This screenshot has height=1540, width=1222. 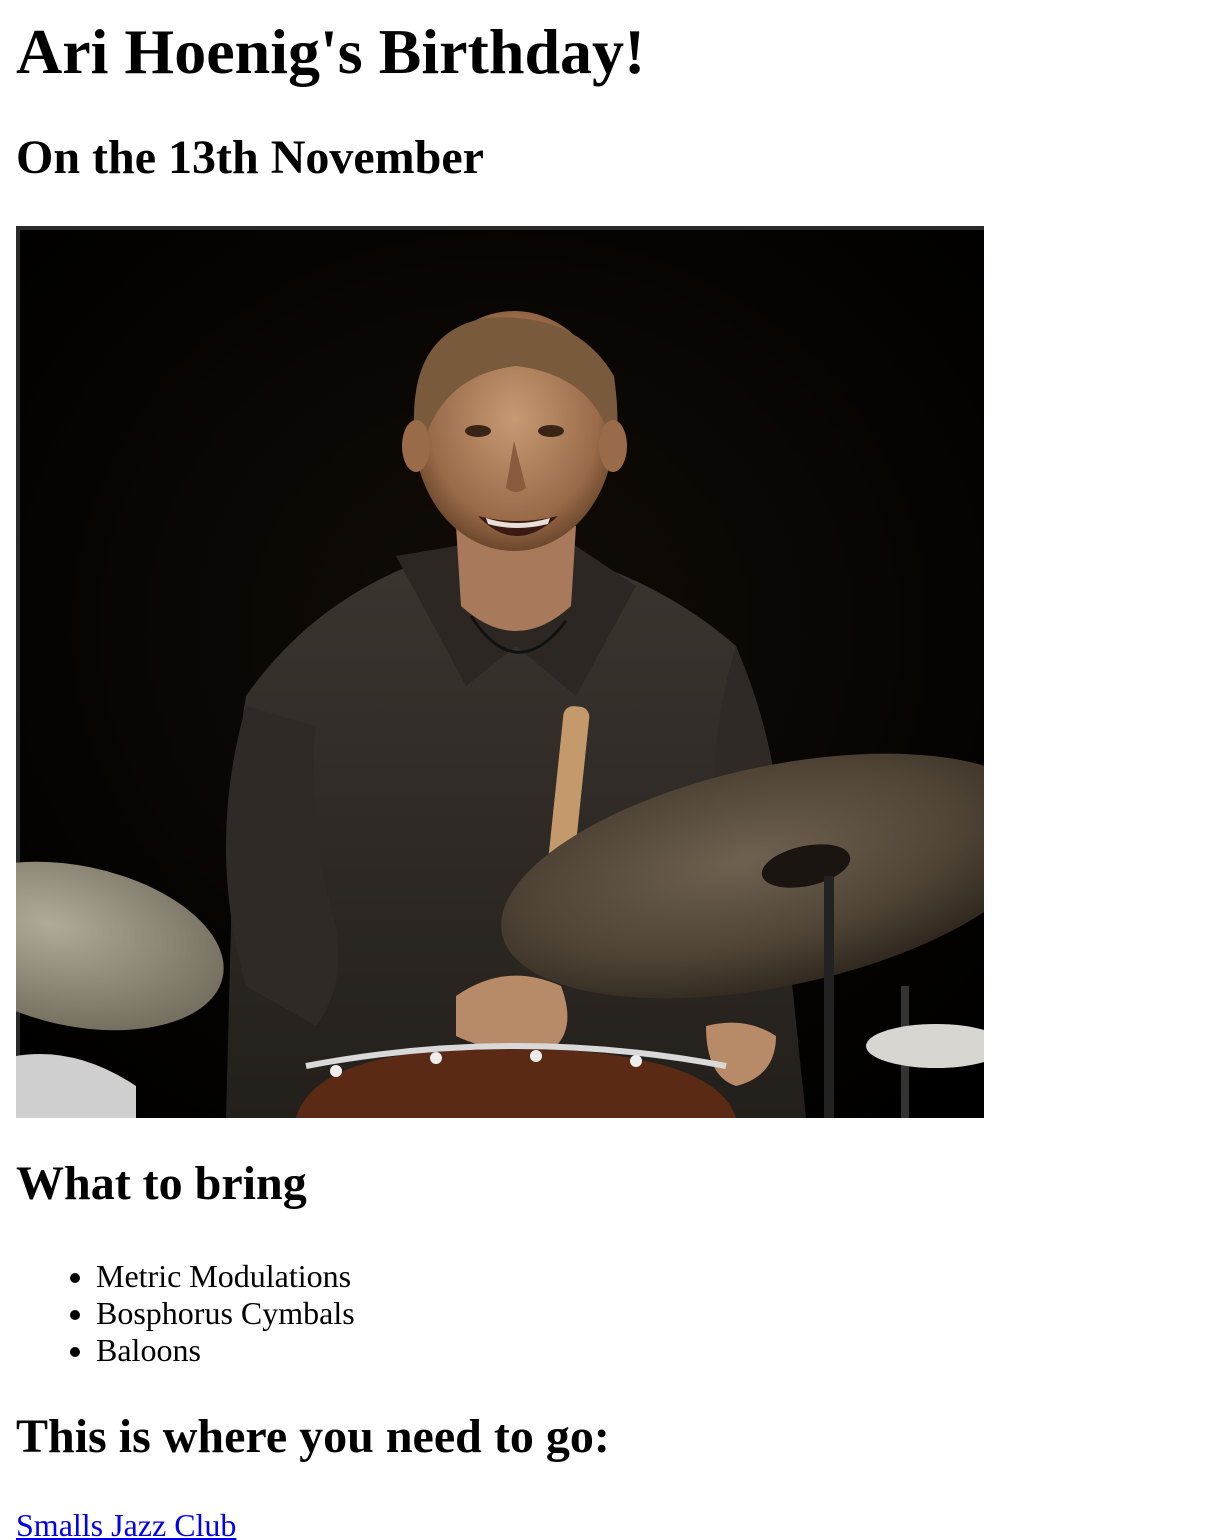 I want to click on what-to-bring-heading: What to bring, so click(x=161, y=1183).